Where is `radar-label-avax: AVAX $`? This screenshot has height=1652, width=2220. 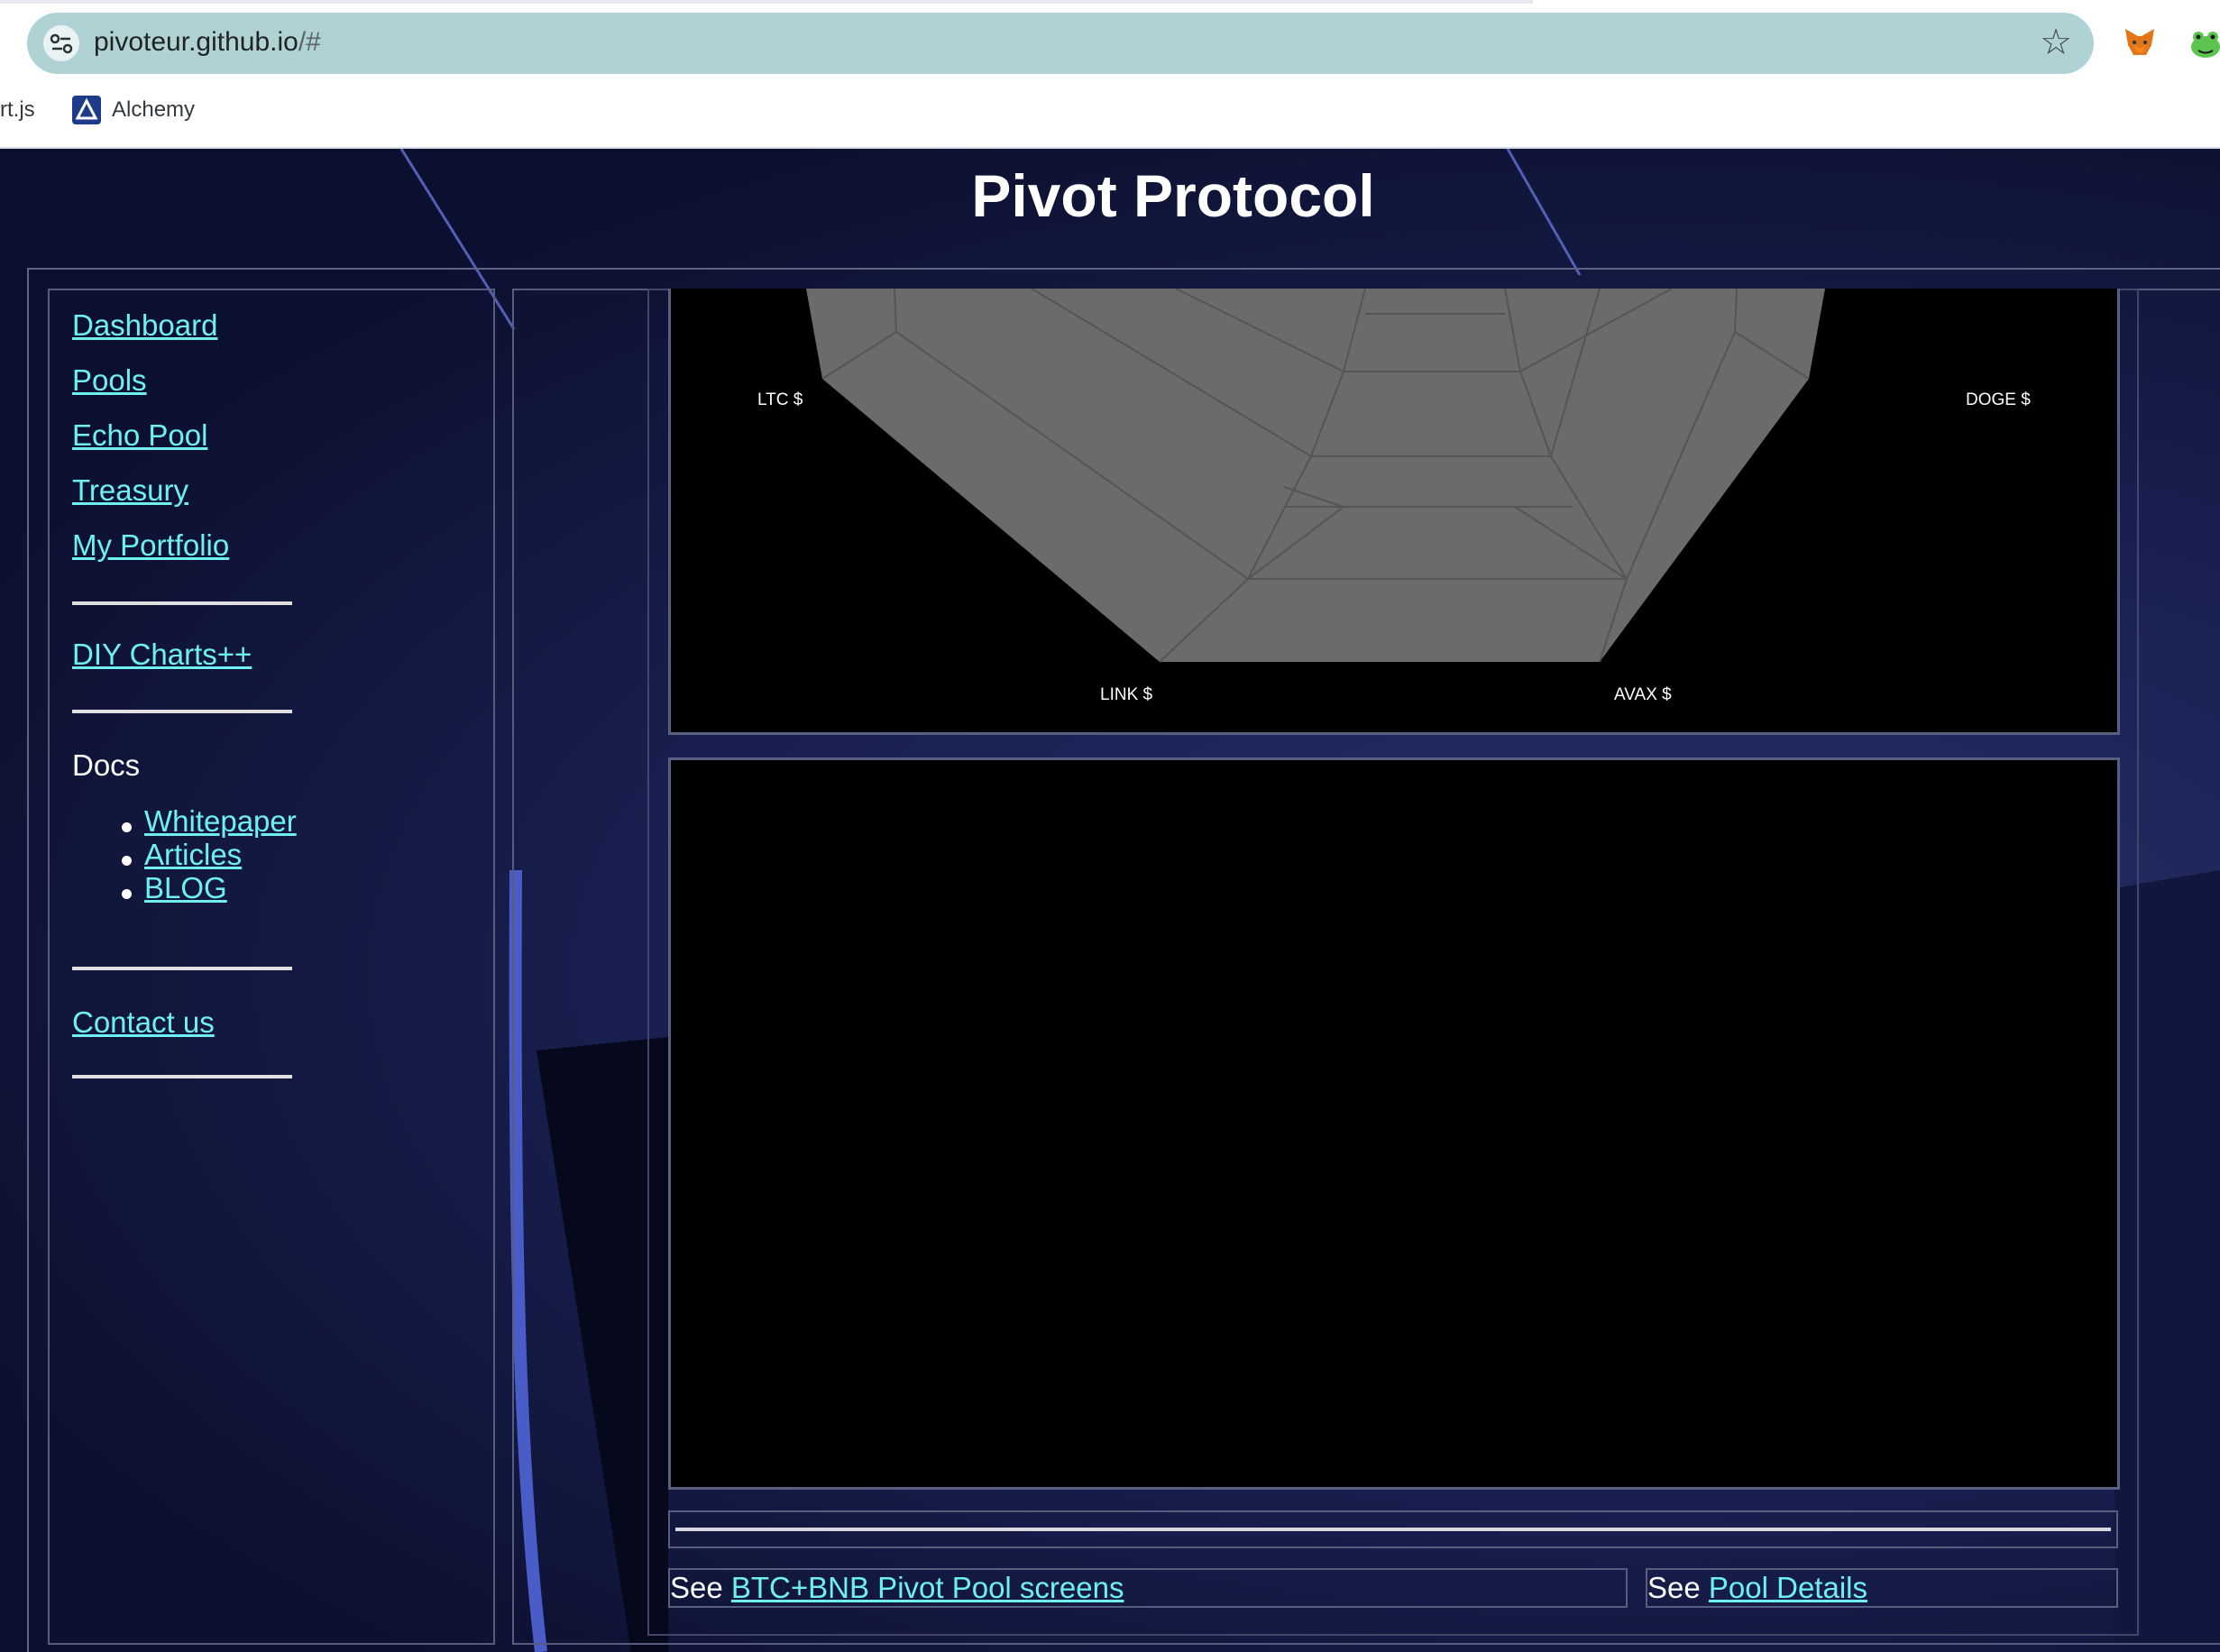
radar-label-avax: AVAX $ is located at coordinates (1643, 695).